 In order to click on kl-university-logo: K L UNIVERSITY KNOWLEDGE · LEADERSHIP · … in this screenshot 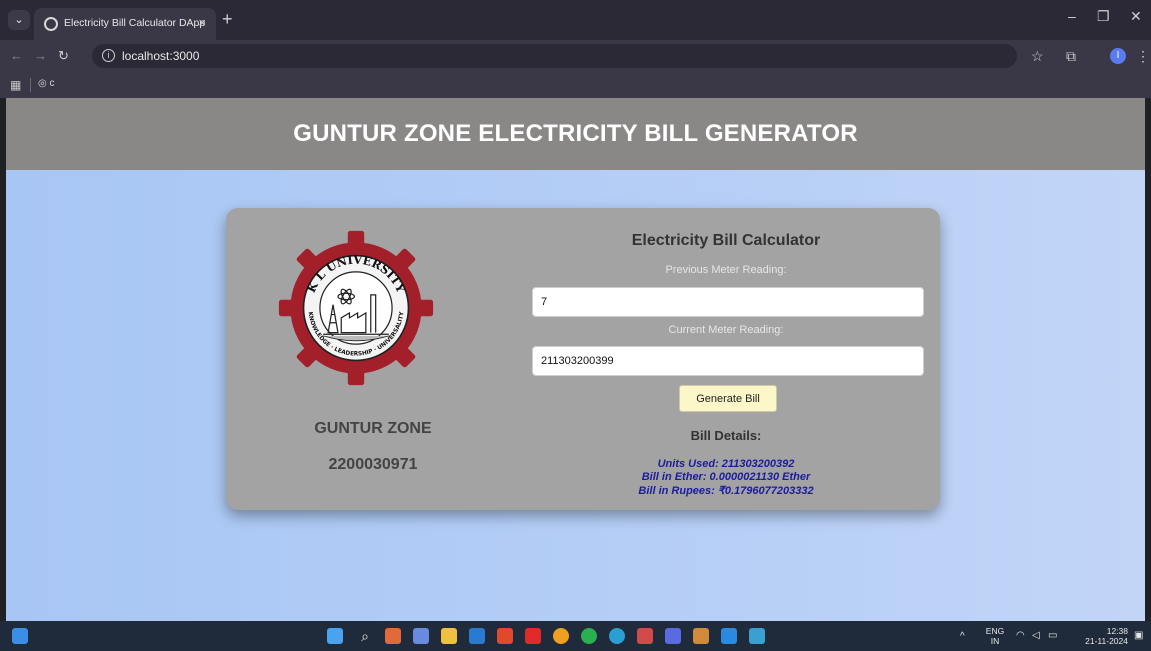, I will do `click(356, 308)`.